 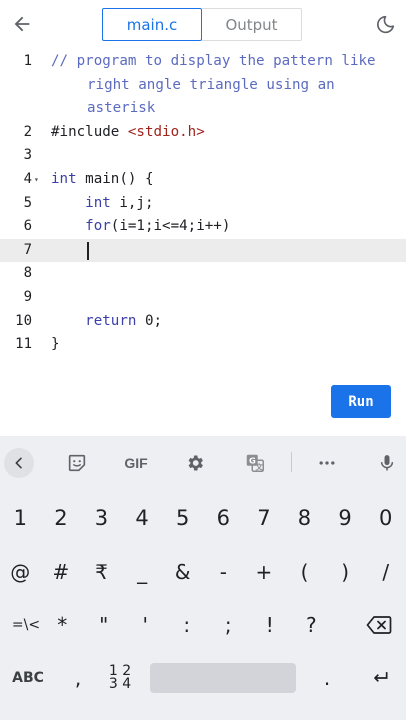 I want to click on settings-button, so click(x=195, y=463).